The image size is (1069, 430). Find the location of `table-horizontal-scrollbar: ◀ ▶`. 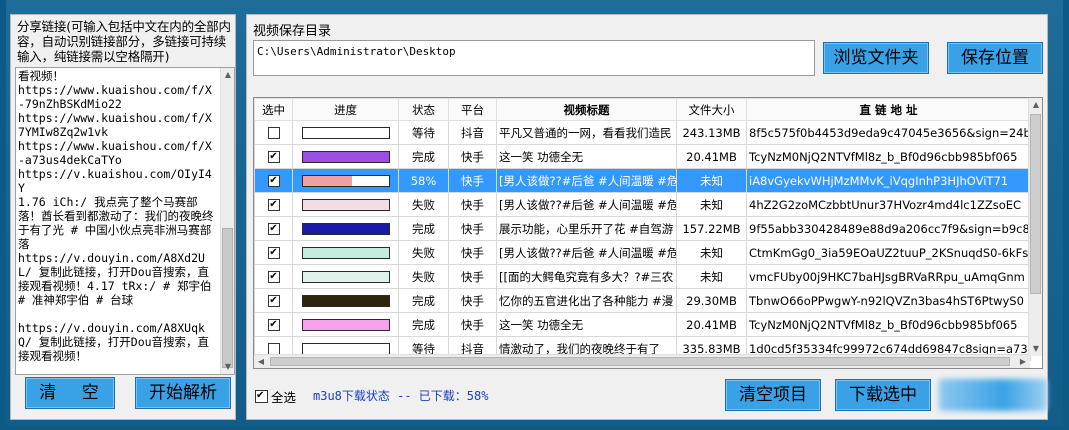

table-horizontal-scrollbar: ◀ ▶ is located at coordinates (642, 361).